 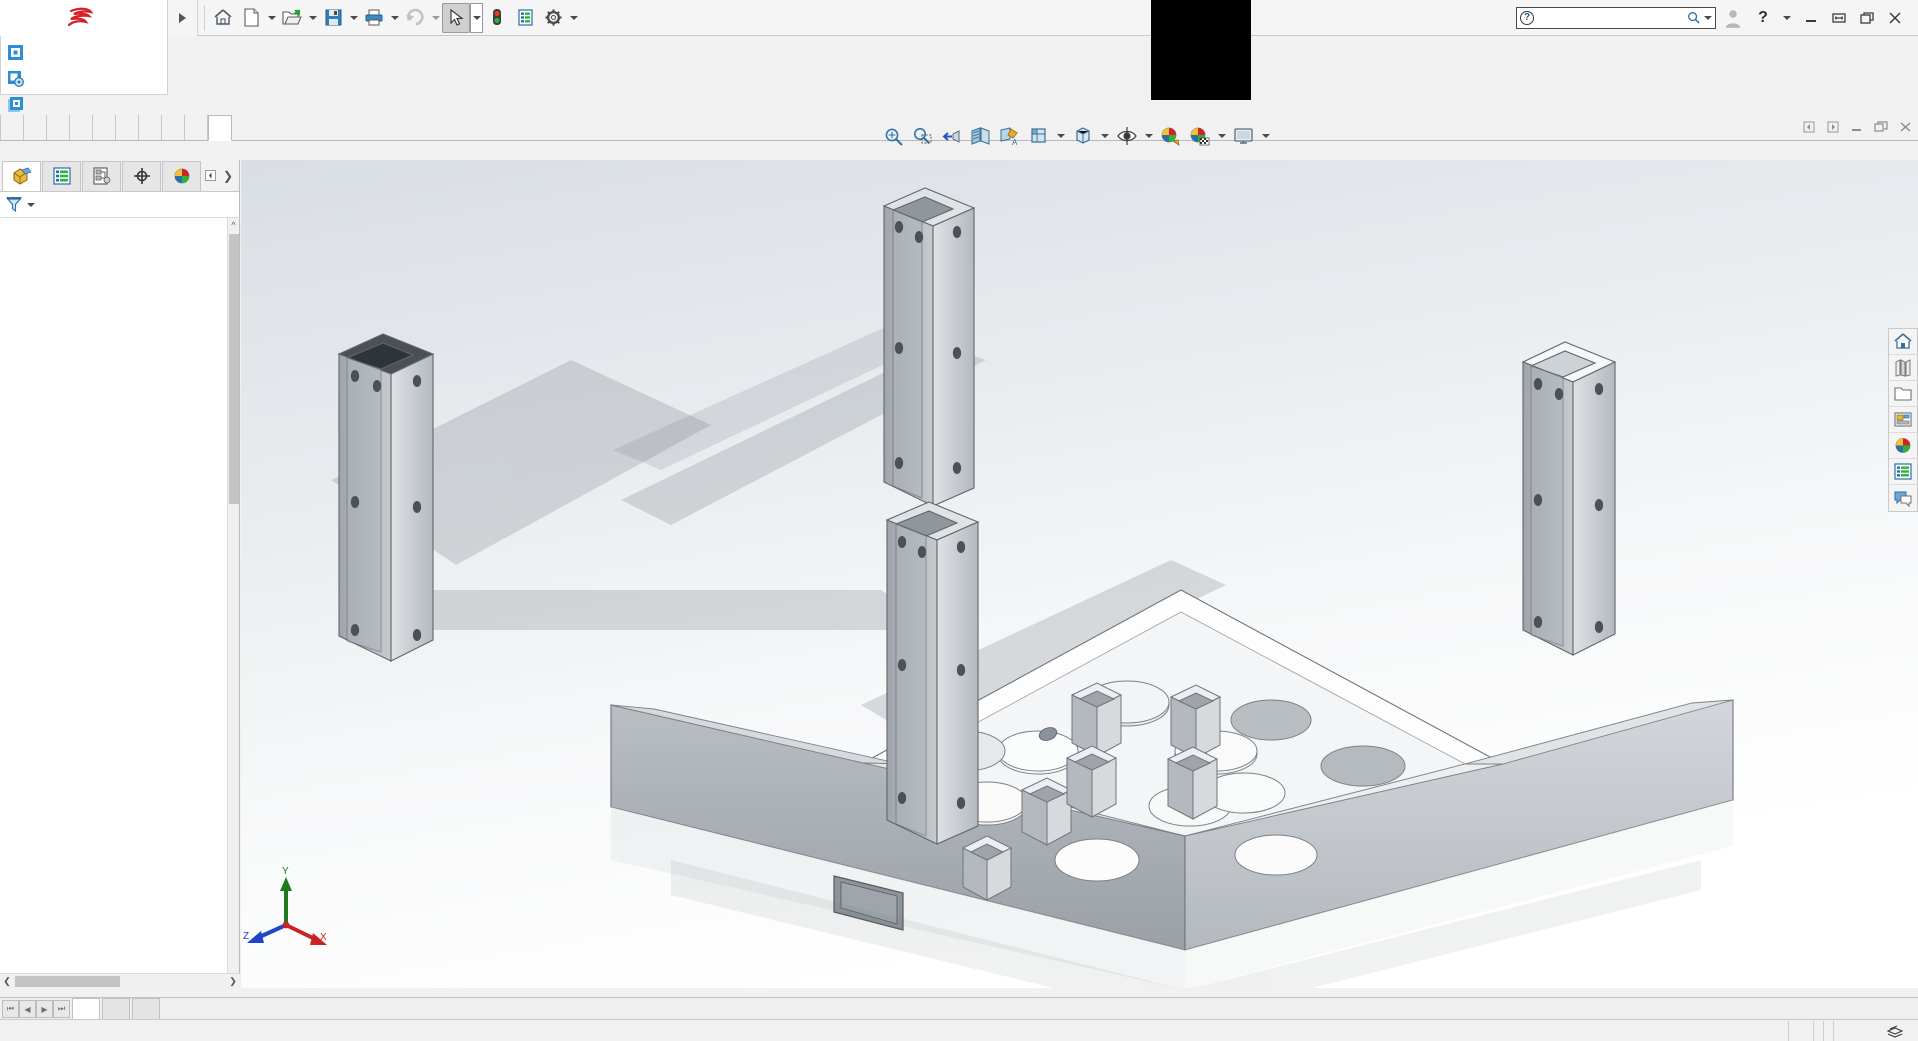 What do you see at coordinates (61, 1009) in the screenshot?
I see `last-tab-button: ⏭` at bounding box center [61, 1009].